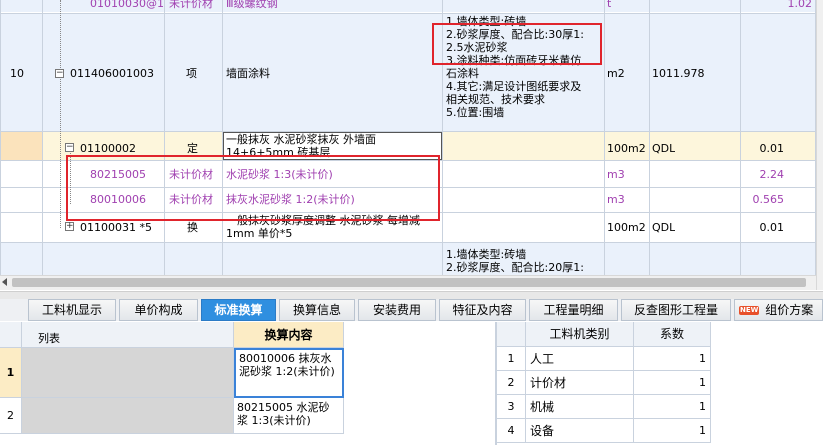  Describe the element at coordinates (4, 282) in the screenshot. I see `scroll-left-icon` at that location.